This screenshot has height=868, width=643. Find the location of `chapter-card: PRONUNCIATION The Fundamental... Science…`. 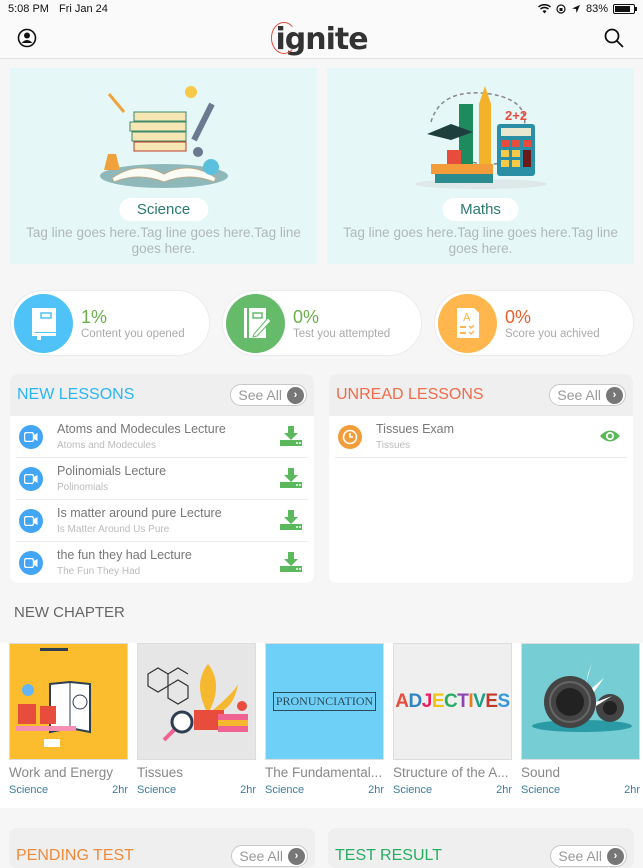

chapter-card: PRONUNCIATION The Fundamental... Science… is located at coordinates (324, 725).